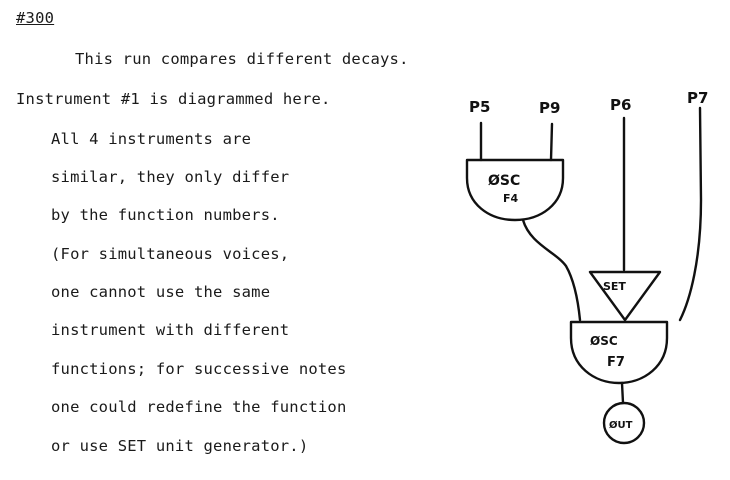 Image resolution: width=730 pixels, height=480 pixels. What do you see at coordinates (690, 214) in the screenshot?
I see `wire-p7` at bounding box center [690, 214].